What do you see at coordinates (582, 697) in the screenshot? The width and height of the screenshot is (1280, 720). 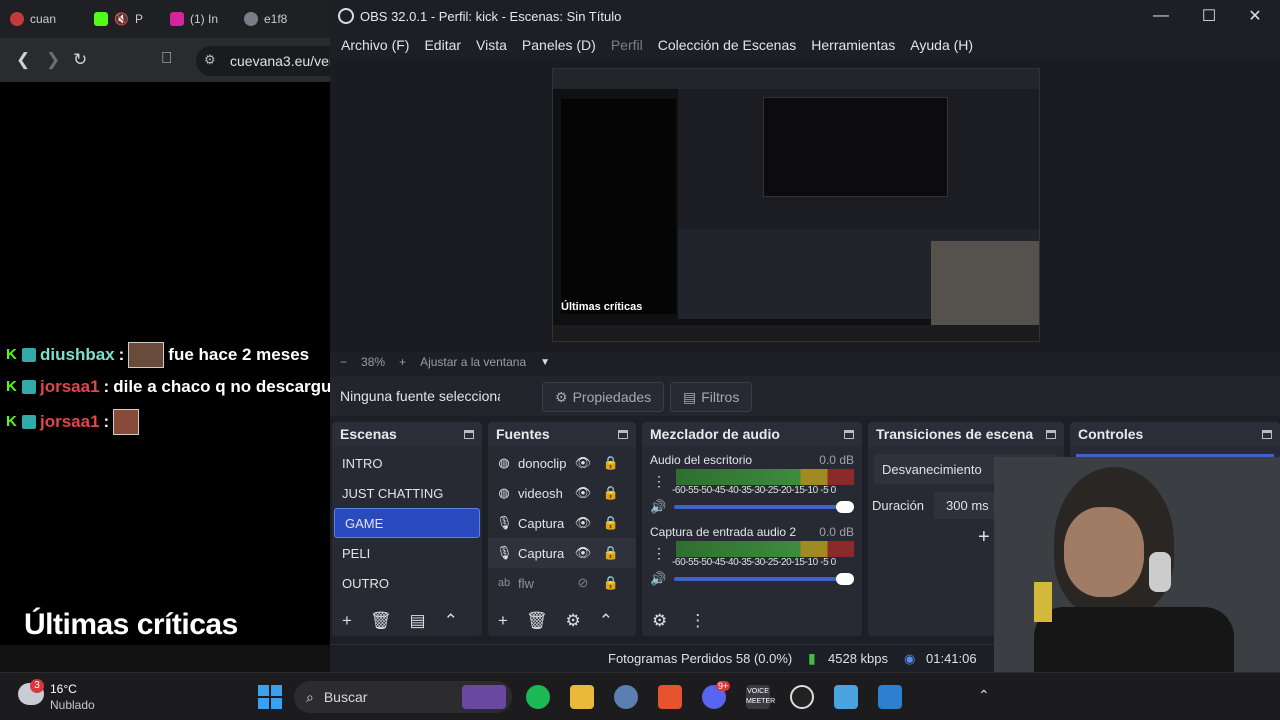 I see `file-explorer-icon` at bounding box center [582, 697].